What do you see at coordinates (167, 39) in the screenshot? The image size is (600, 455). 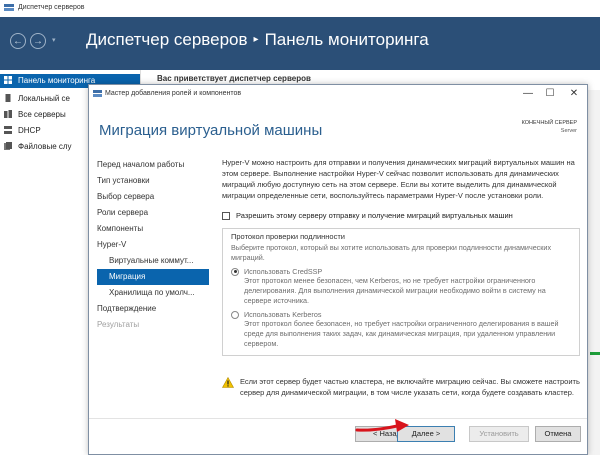 I see `breadcrumb-root: Диспетчер серверов` at bounding box center [167, 39].